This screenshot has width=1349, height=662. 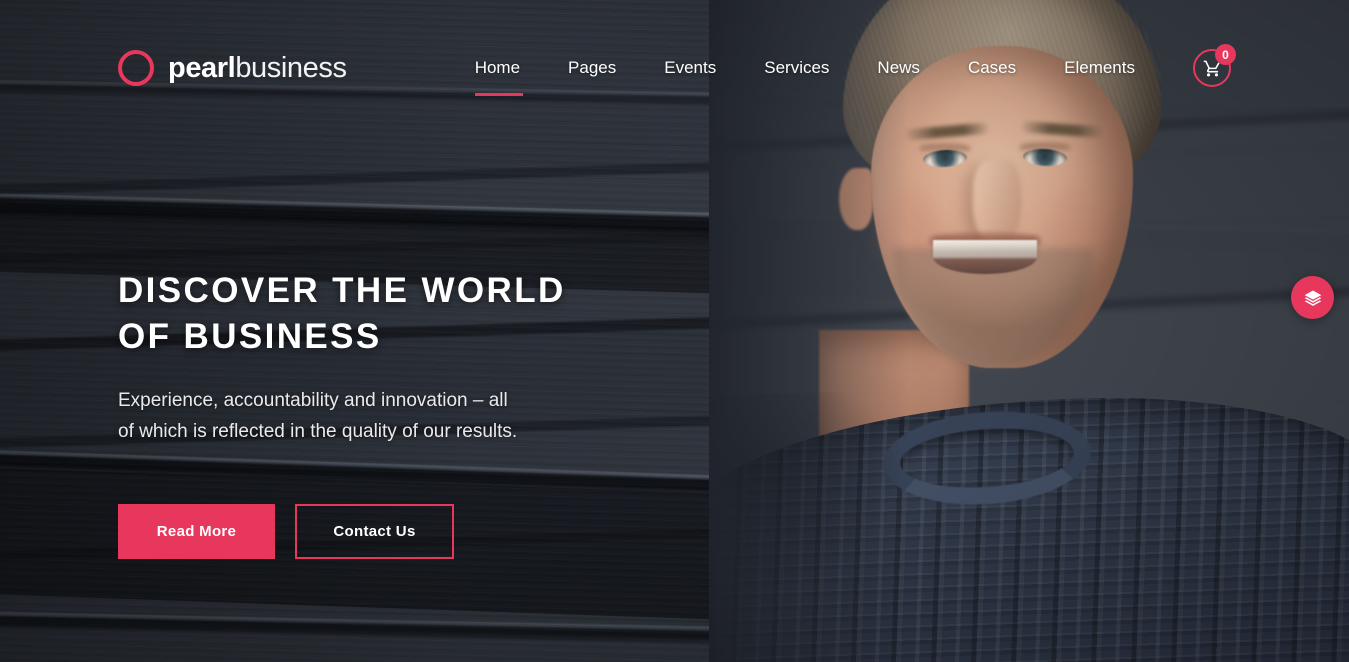 What do you see at coordinates (1099, 68) in the screenshot?
I see `nav-item-elements: Elements` at bounding box center [1099, 68].